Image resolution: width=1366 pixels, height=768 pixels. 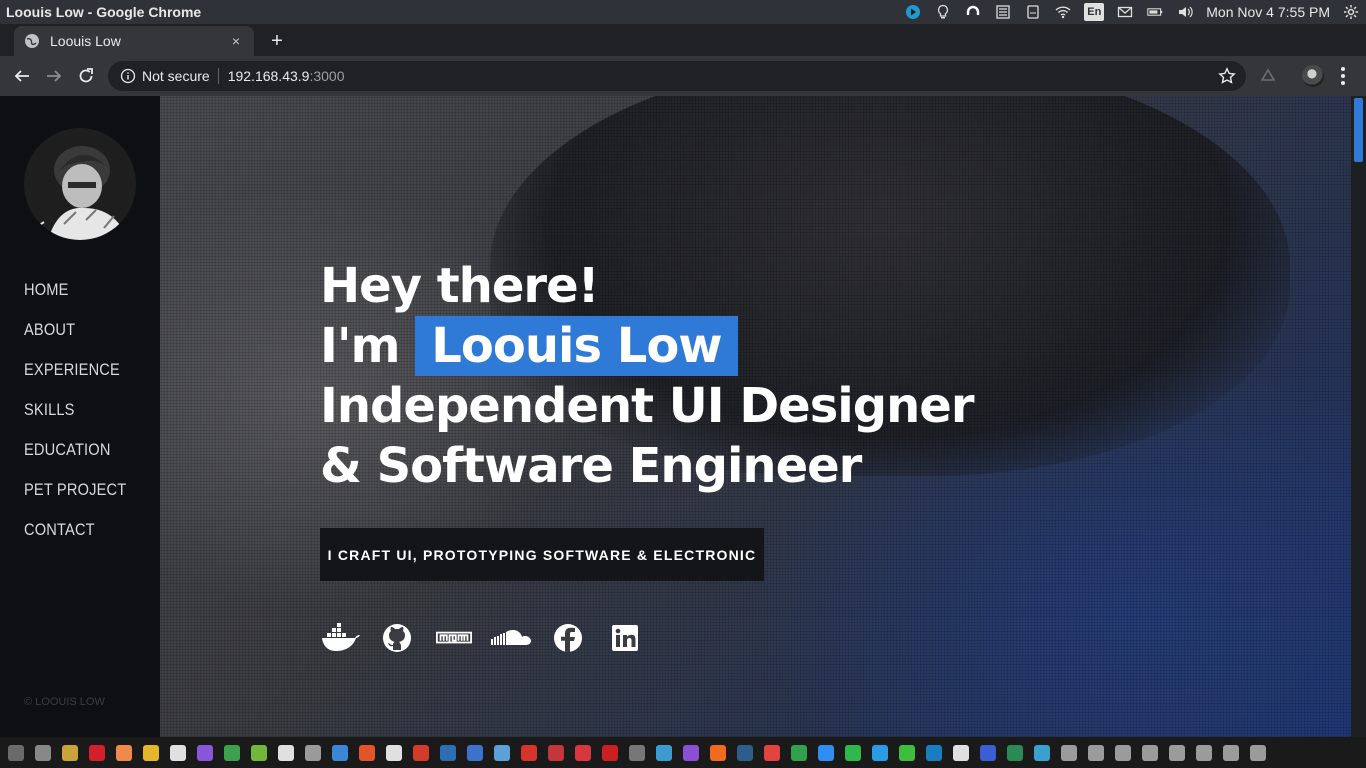 I want to click on tab-strip: Loouis Low × +, so click(x=683, y=40).